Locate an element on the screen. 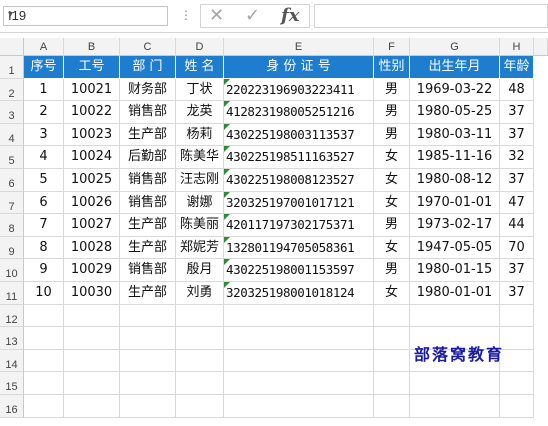 The image size is (548, 426). table-cell: 10027 is located at coordinates (92, 225).